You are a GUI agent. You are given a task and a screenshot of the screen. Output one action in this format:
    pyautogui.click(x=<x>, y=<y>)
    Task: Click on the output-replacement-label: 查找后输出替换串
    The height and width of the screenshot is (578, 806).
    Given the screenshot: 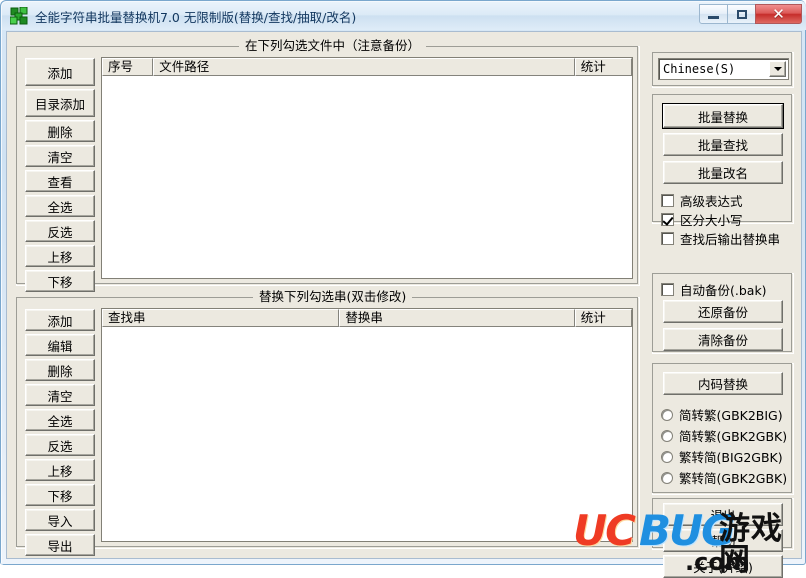 What is the action you would take?
    pyautogui.click(x=730, y=239)
    